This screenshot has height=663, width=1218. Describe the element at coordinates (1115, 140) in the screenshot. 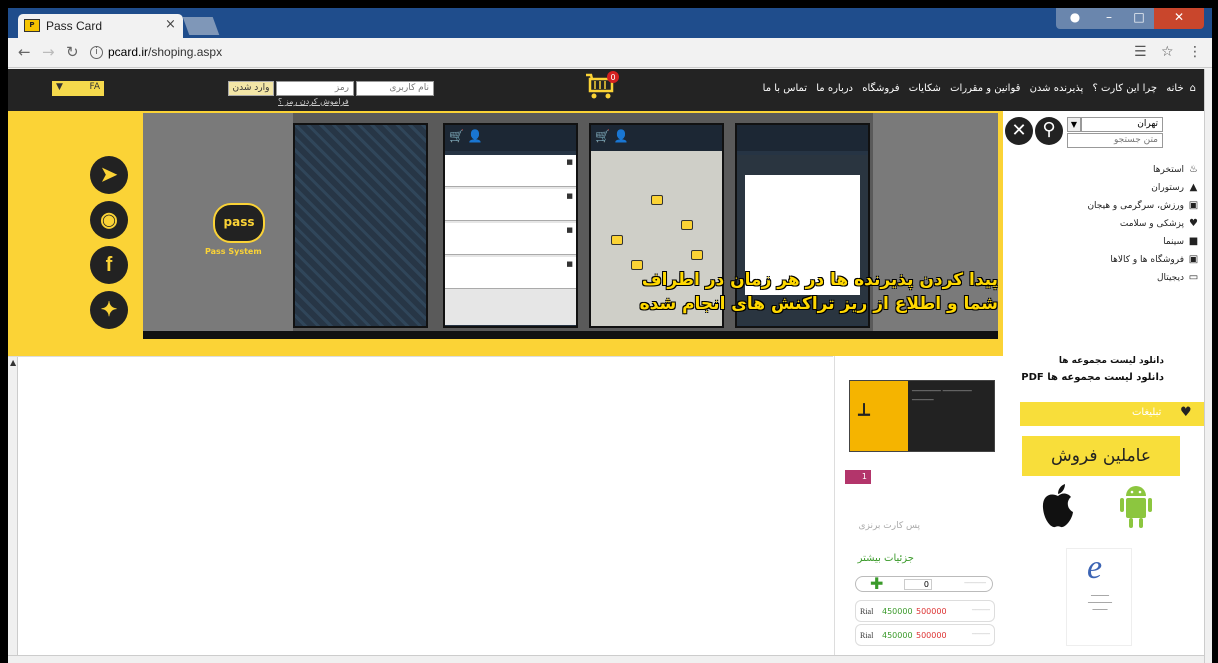

I see `search-input: متن جستجو` at that location.